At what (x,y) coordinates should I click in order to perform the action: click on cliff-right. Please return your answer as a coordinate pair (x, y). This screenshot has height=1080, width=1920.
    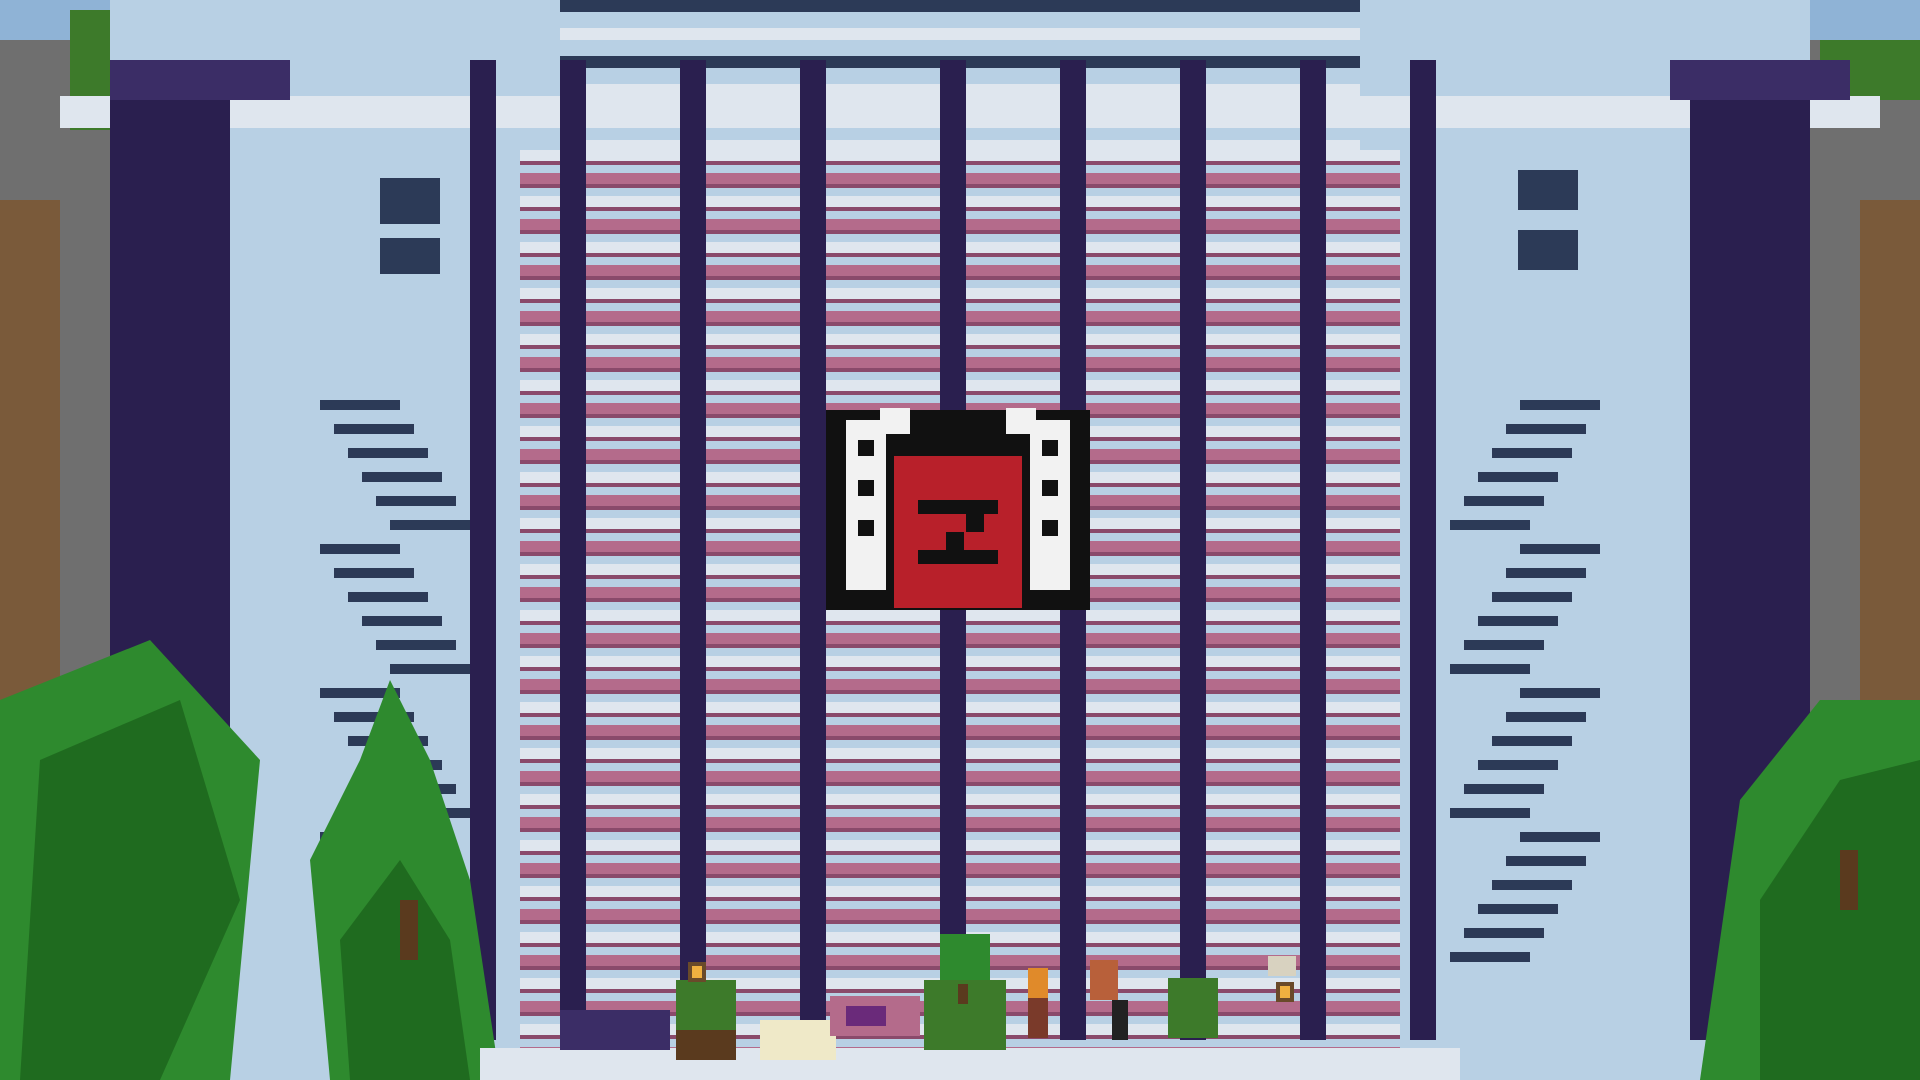
    Looking at the image, I should click on (1860, 400).